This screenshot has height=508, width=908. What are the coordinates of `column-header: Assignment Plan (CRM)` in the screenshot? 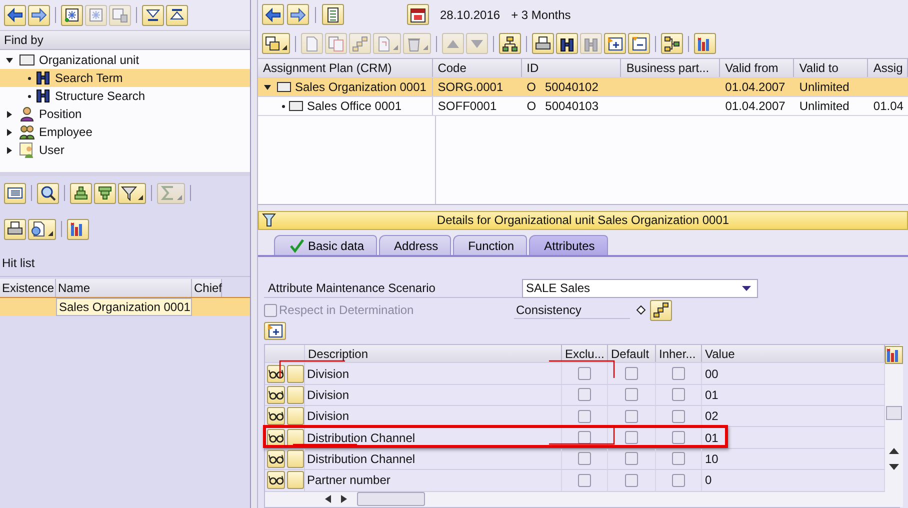 It's located at (345, 68).